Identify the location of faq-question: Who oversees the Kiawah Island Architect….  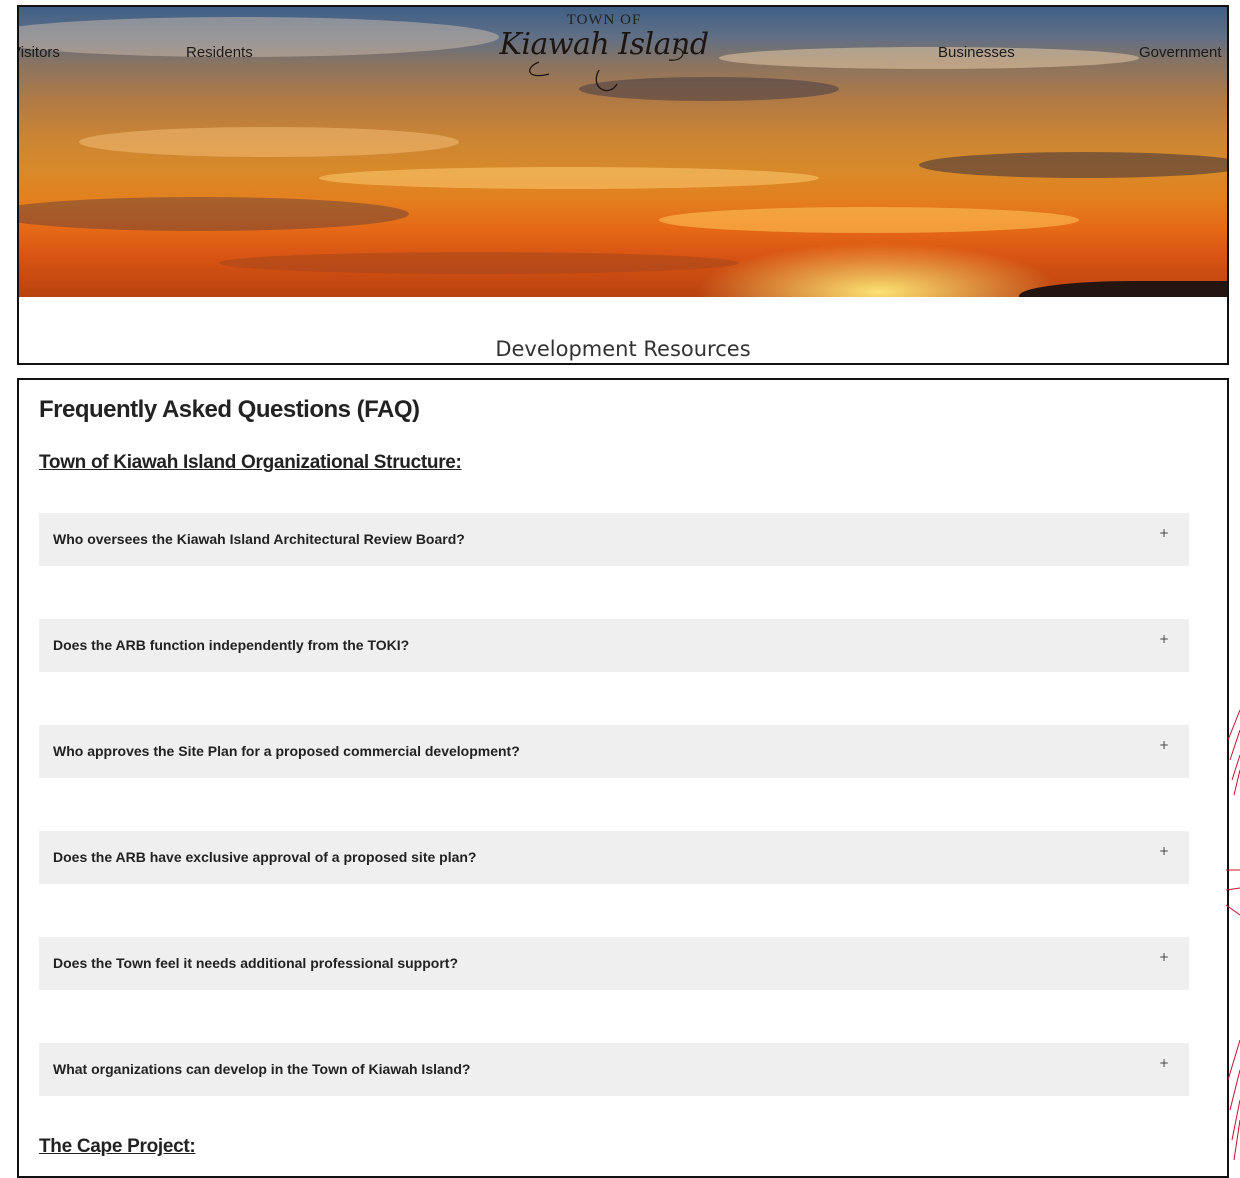
(259, 539).